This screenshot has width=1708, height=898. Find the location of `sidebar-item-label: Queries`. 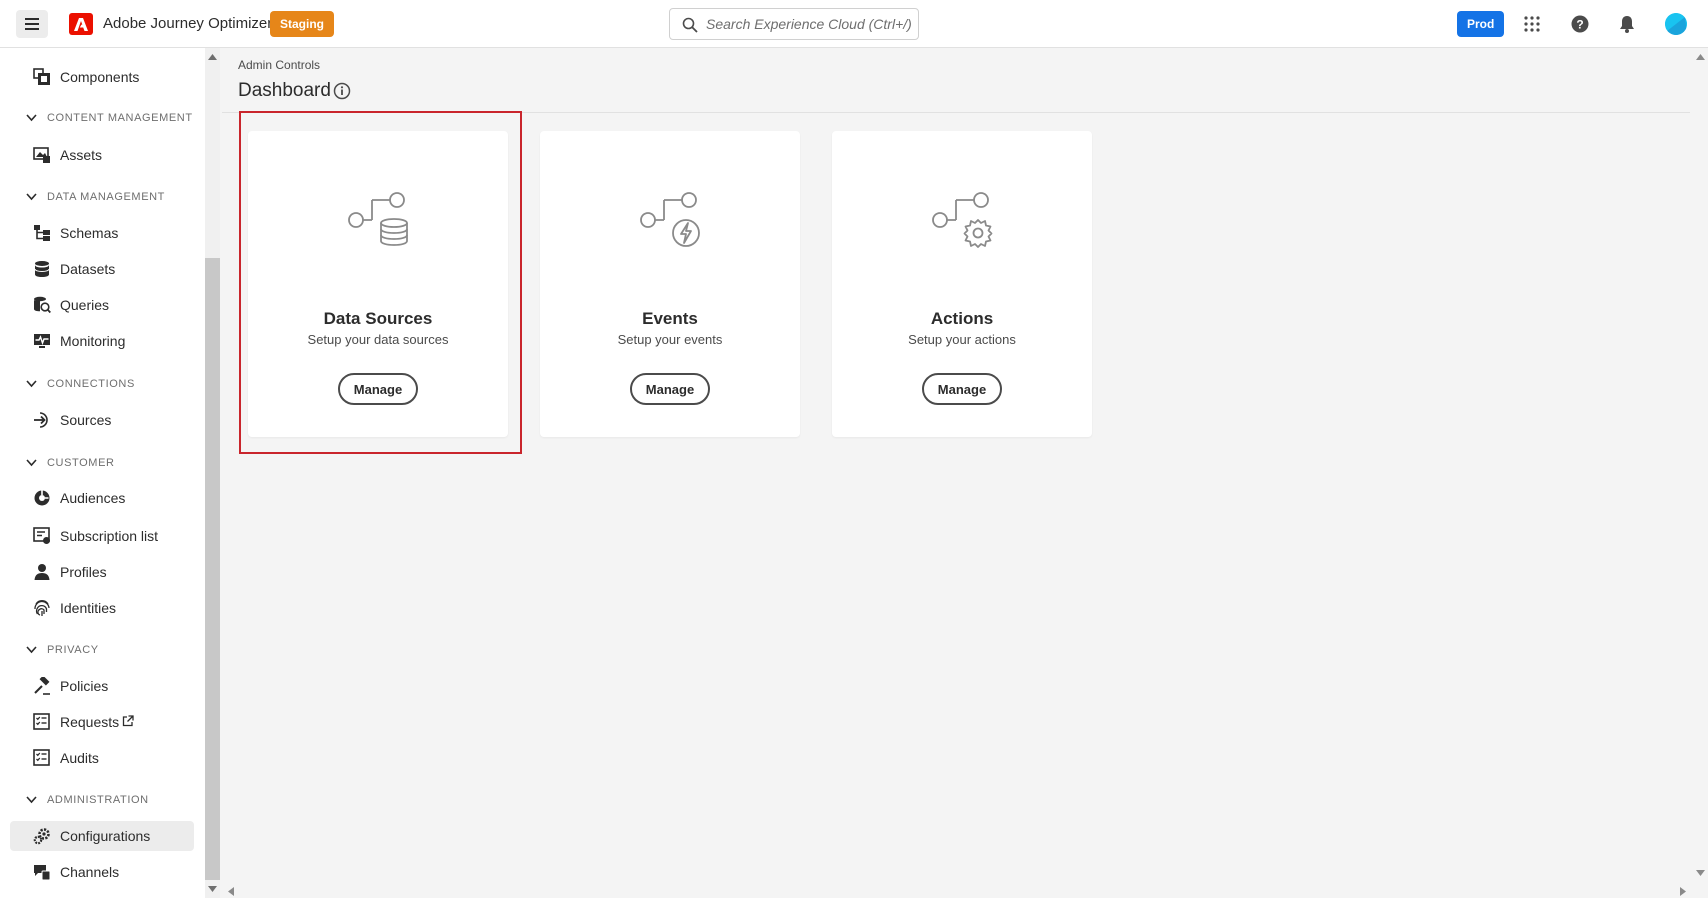

sidebar-item-label: Queries is located at coordinates (85, 305).